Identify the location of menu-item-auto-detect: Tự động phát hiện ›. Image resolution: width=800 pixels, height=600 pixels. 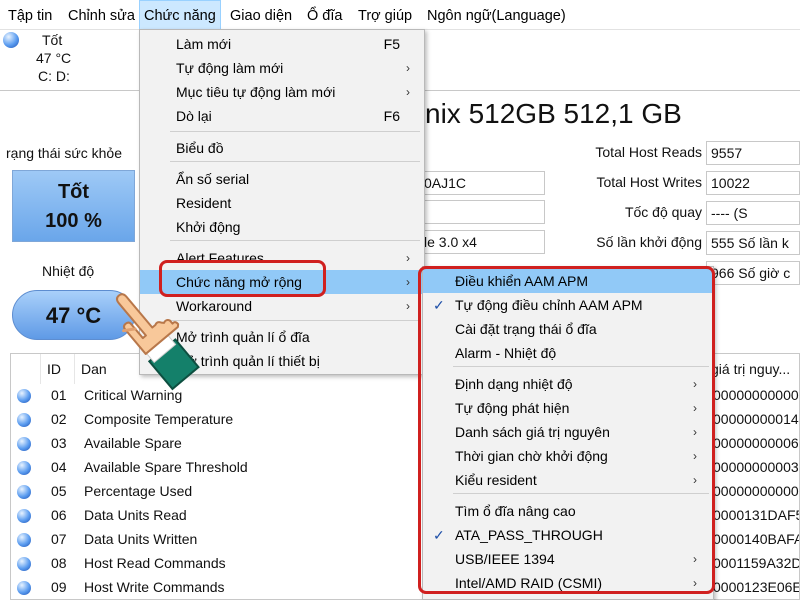
(568, 408).